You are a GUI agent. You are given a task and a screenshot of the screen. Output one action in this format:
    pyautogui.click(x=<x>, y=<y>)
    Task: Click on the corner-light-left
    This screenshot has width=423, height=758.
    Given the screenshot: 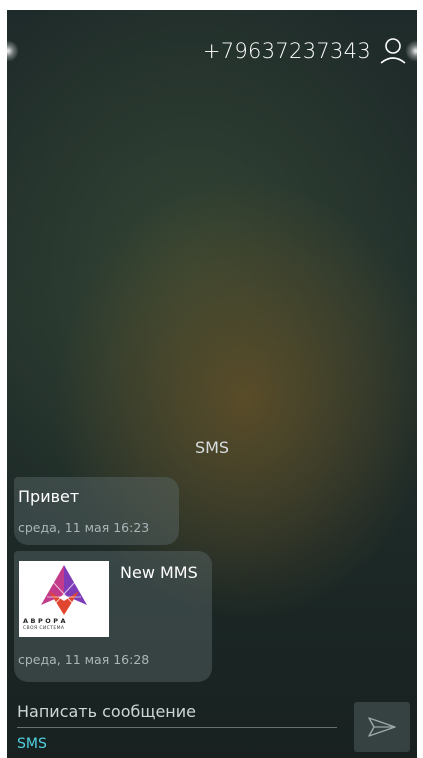 What is the action you would take?
    pyautogui.click(x=13, y=51)
    